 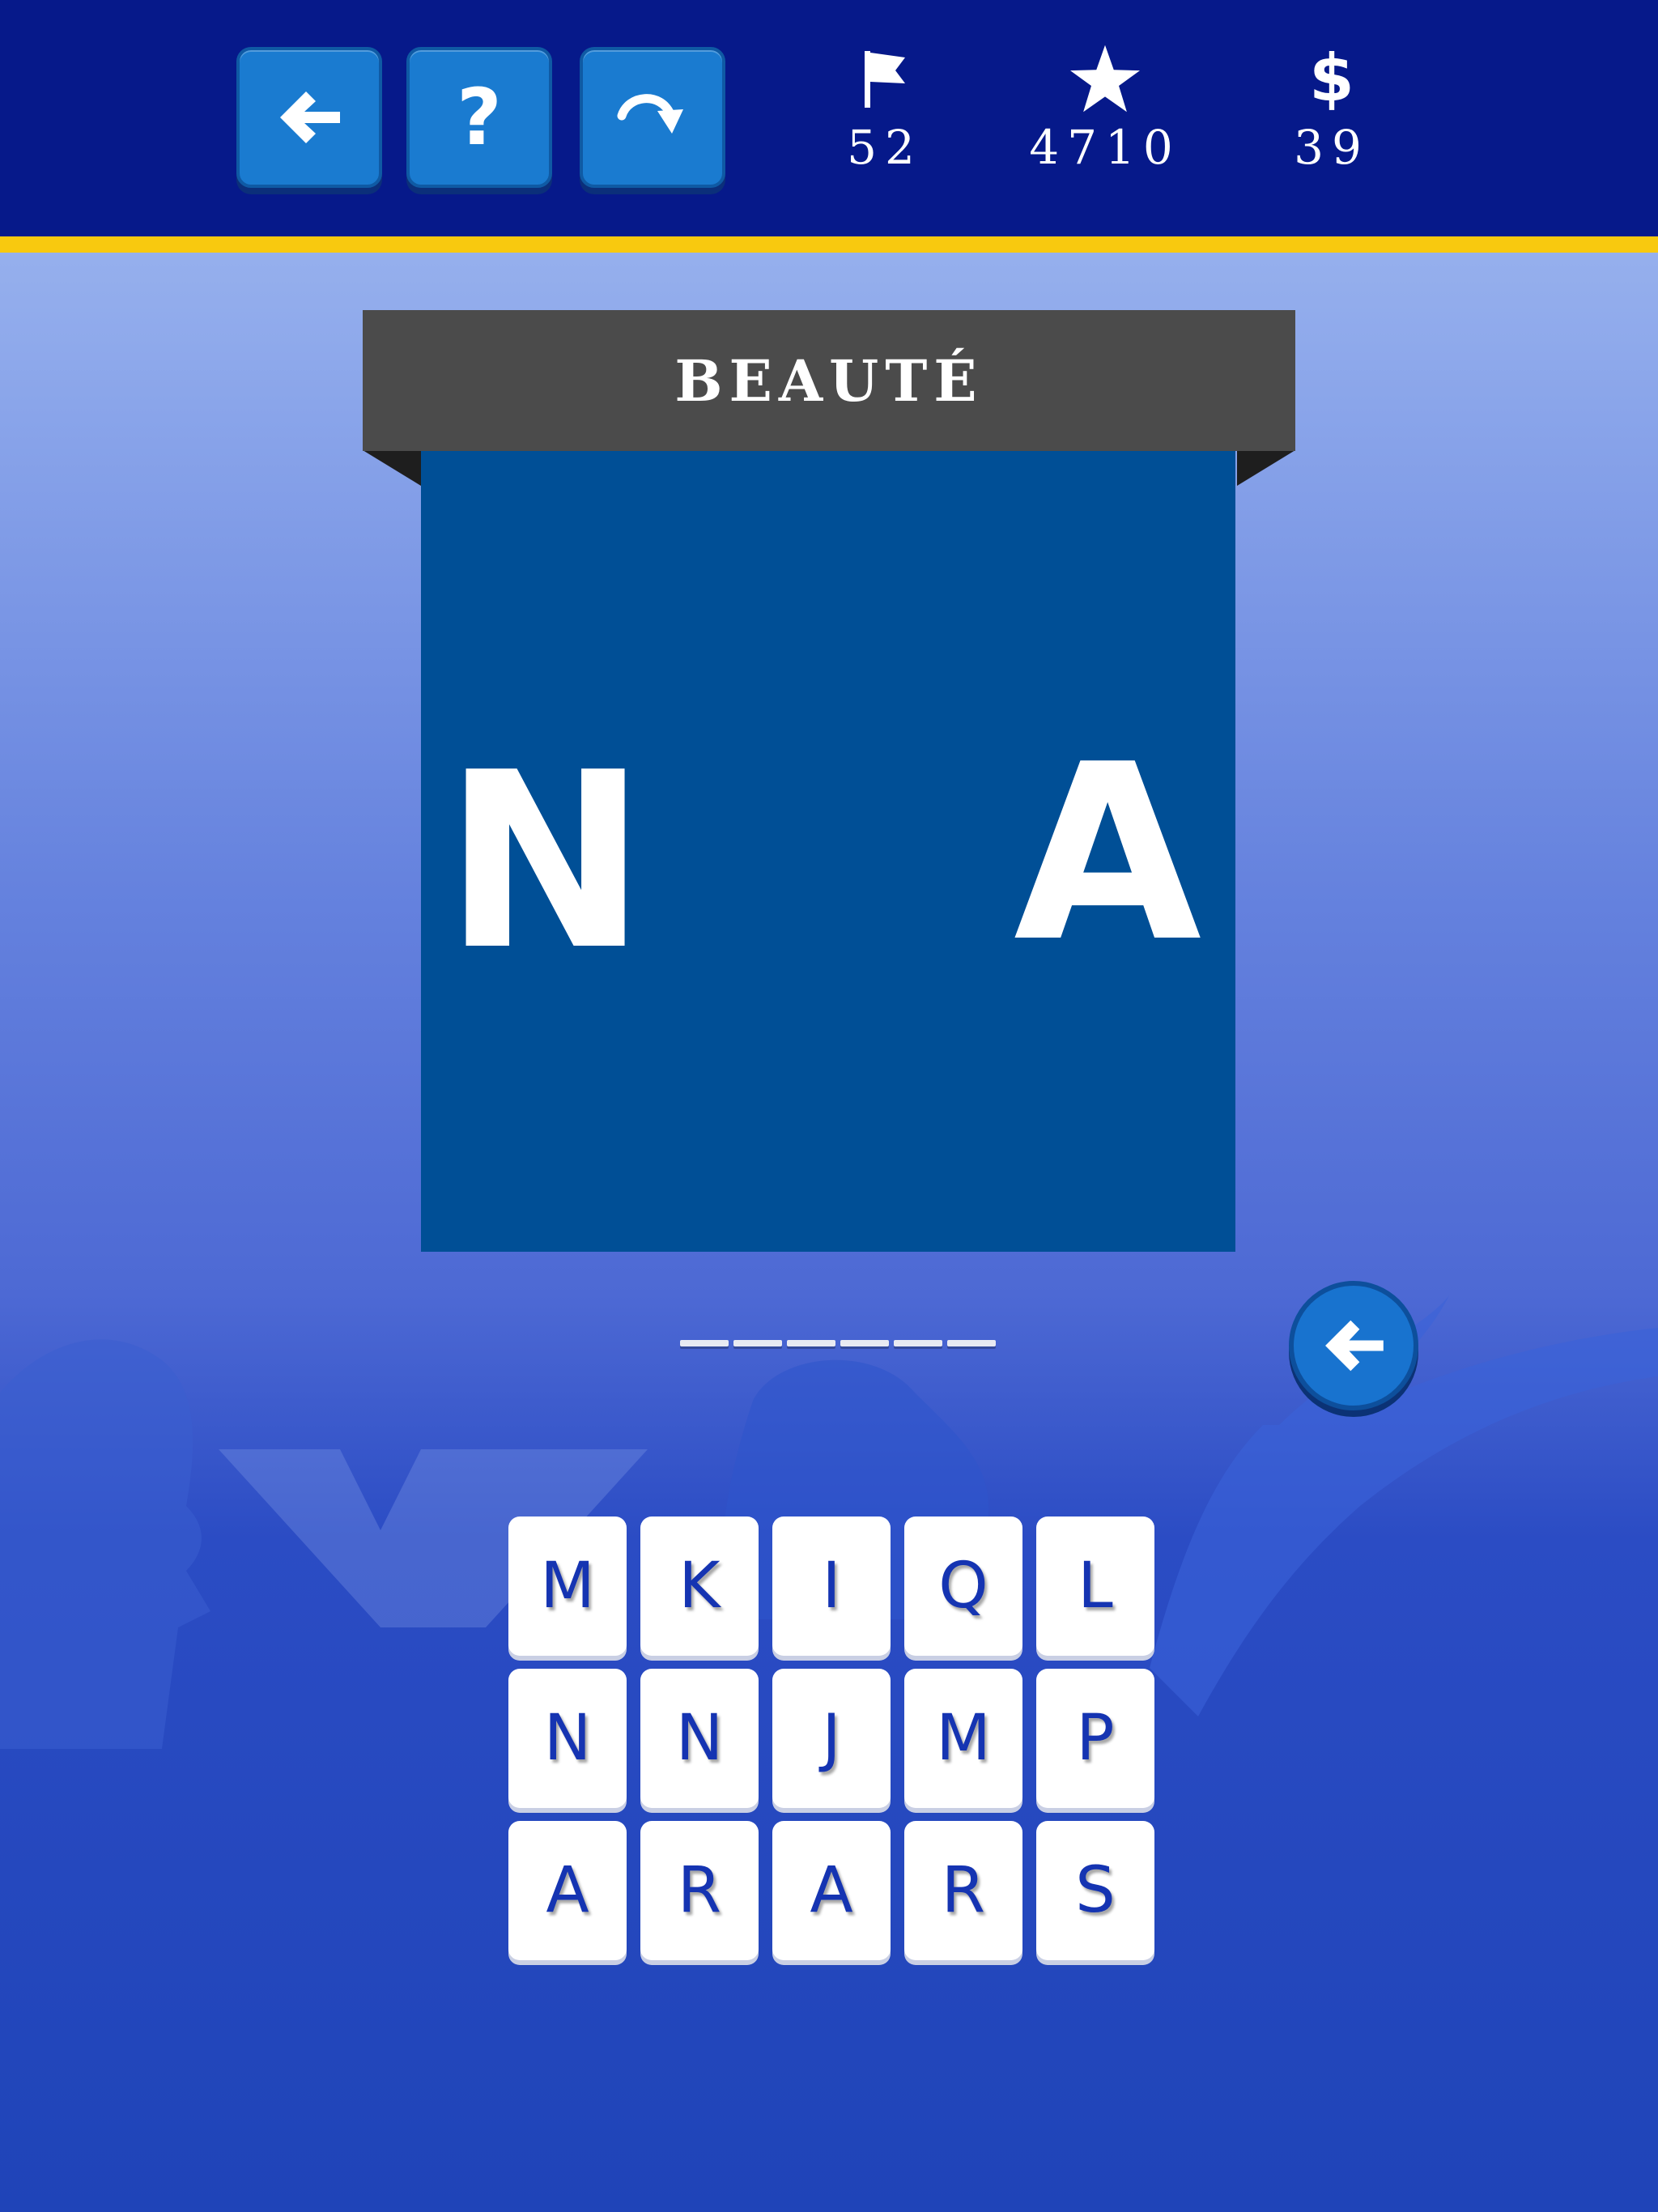 I want to click on letter-key: S, so click(x=1095, y=1891).